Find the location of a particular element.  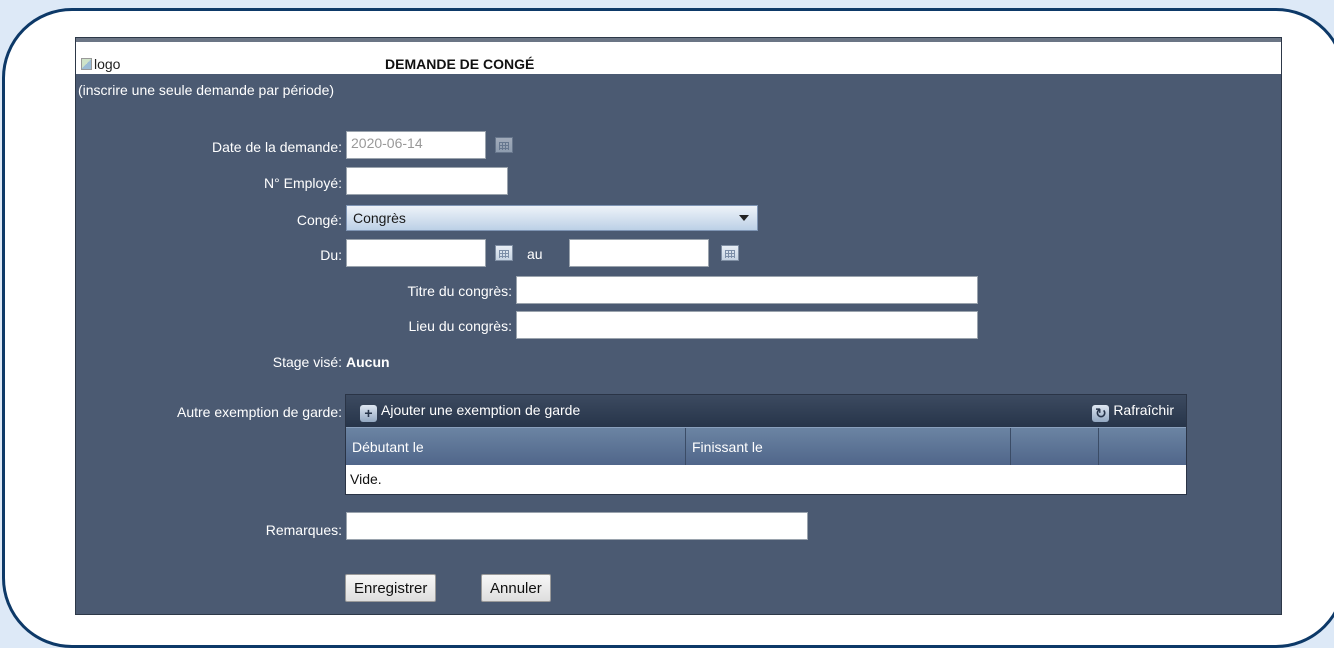

grid-empty-message: Vide. is located at coordinates (766, 479).